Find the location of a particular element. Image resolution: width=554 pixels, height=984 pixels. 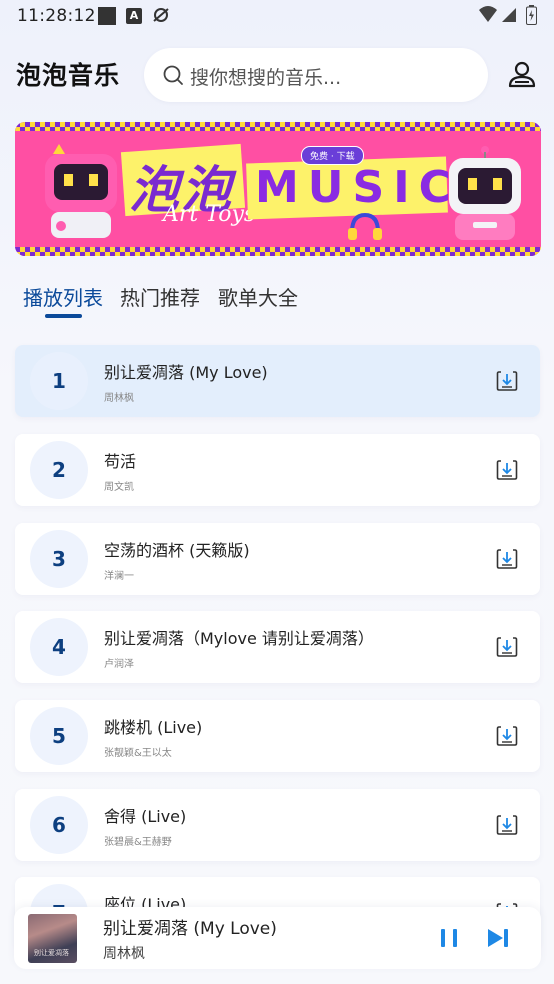

song-row: 2 苟活 周文凯 is located at coordinates (277, 470).